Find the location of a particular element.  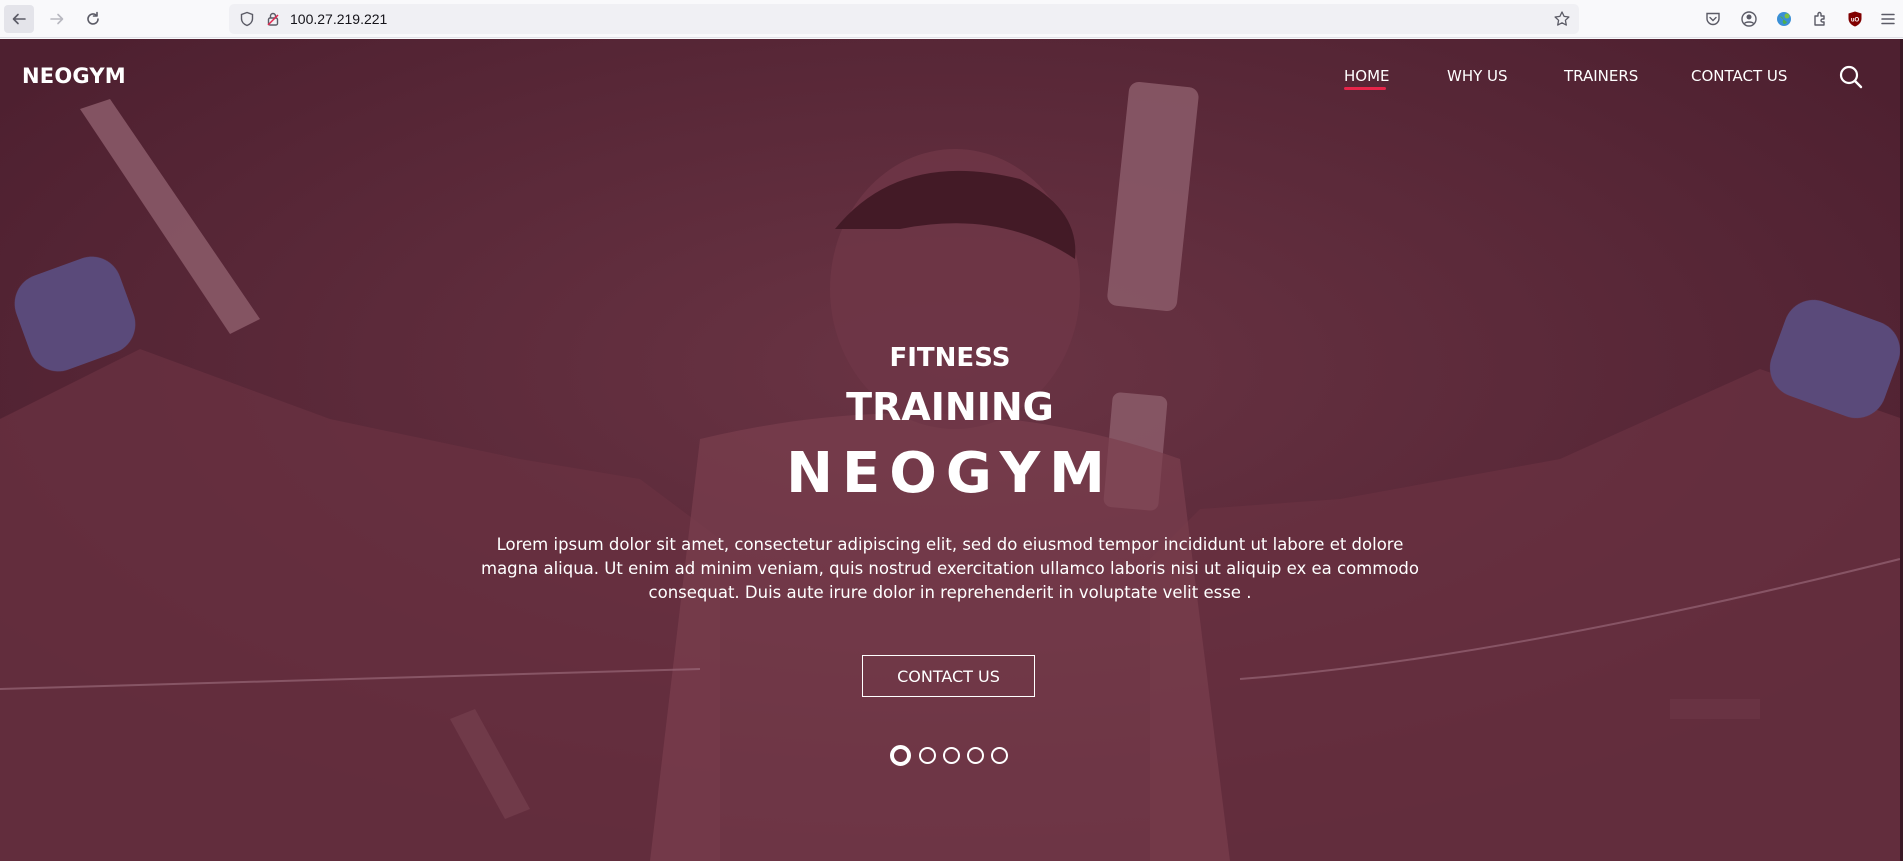

pocket-button is located at coordinates (1713, 19).